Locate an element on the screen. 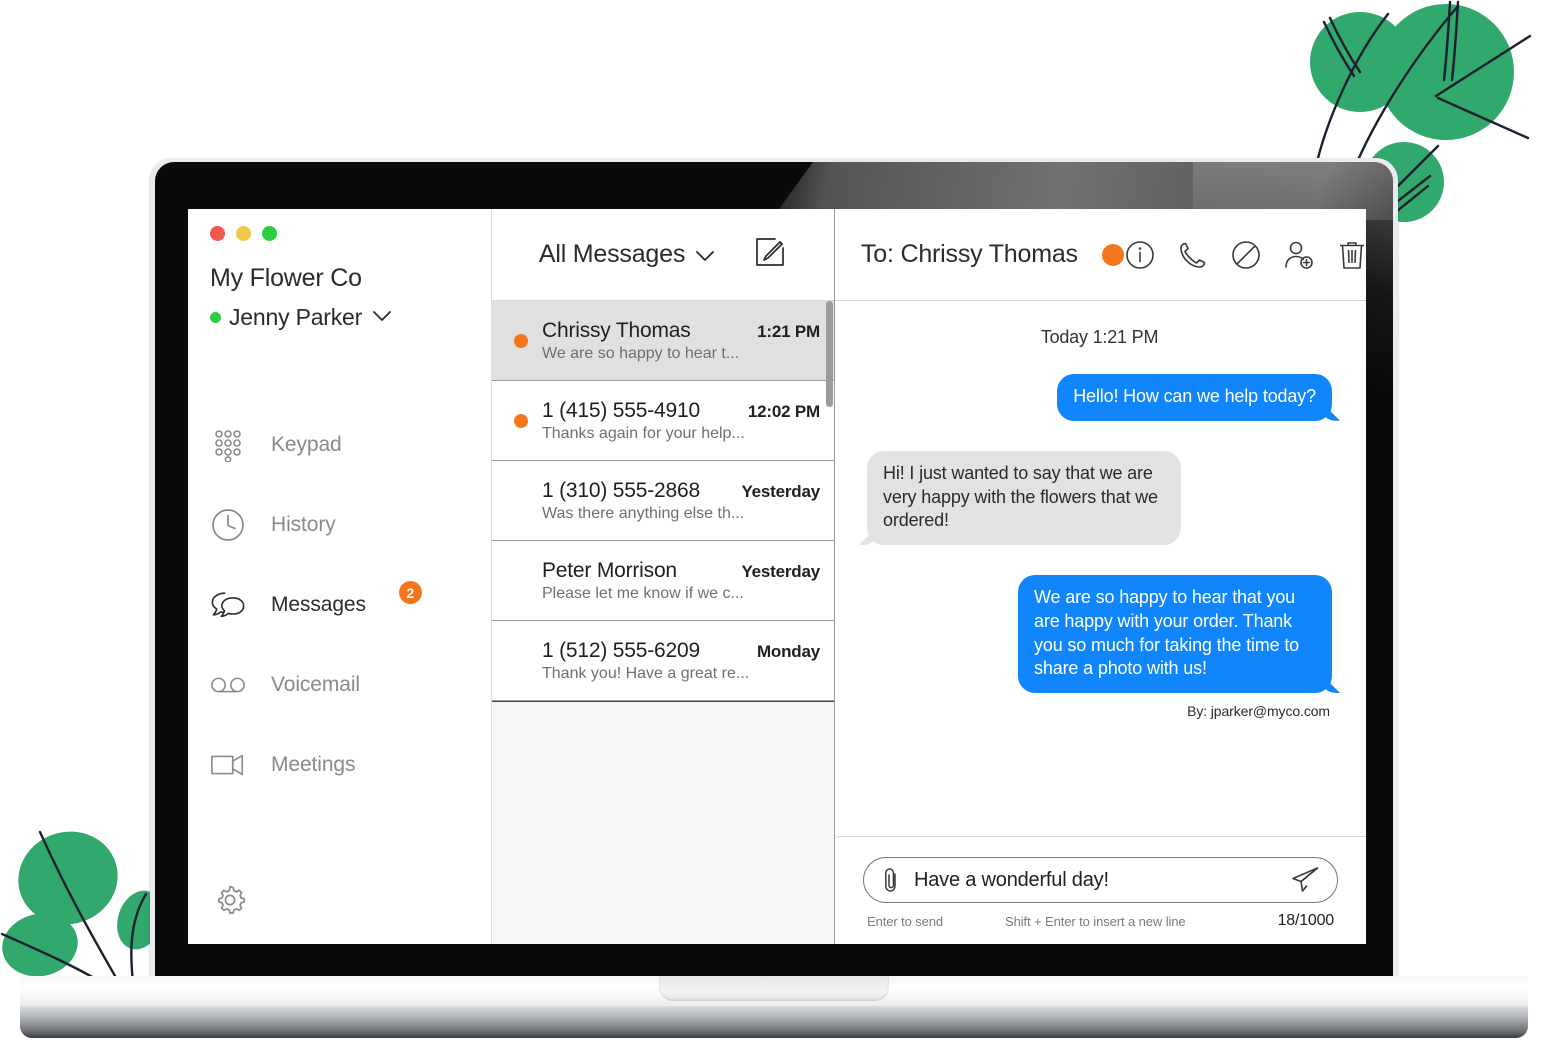  close-window-button is located at coordinates (217, 233).